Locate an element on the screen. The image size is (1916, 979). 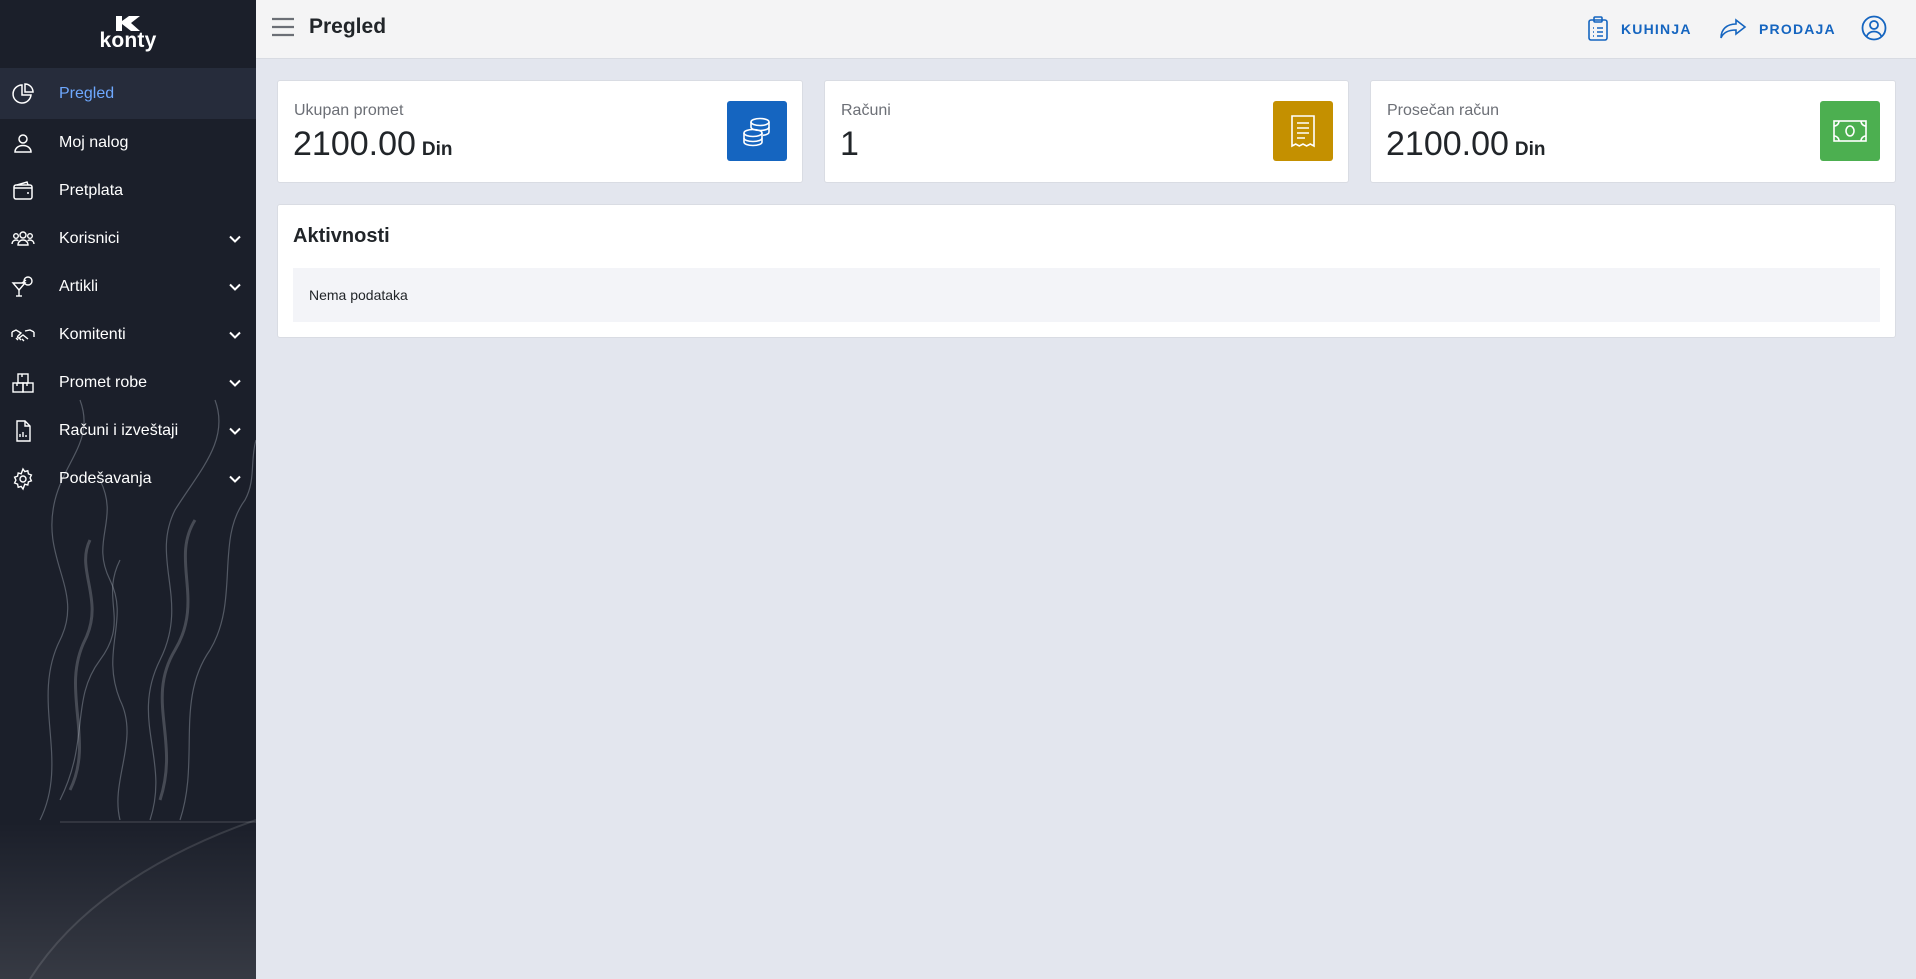
sidebar-item-racuni-i-izvestaji: Računi i izveštaji is located at coordinates (128, 431).